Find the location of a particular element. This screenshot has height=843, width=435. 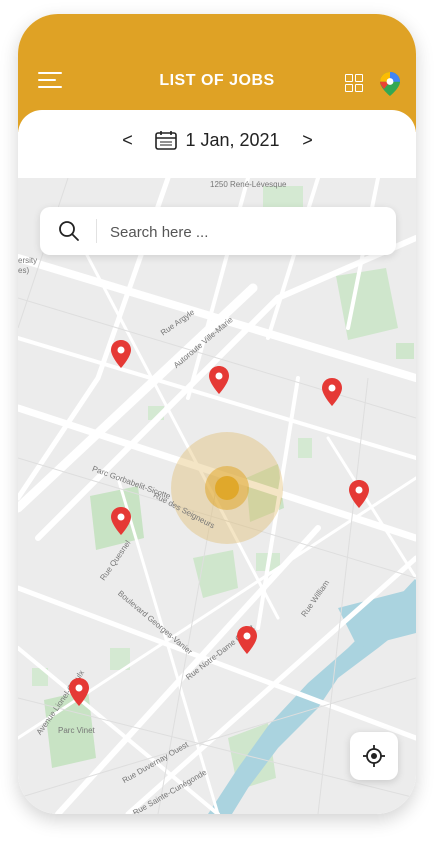

search-bar is located at coordinates (218, 231).